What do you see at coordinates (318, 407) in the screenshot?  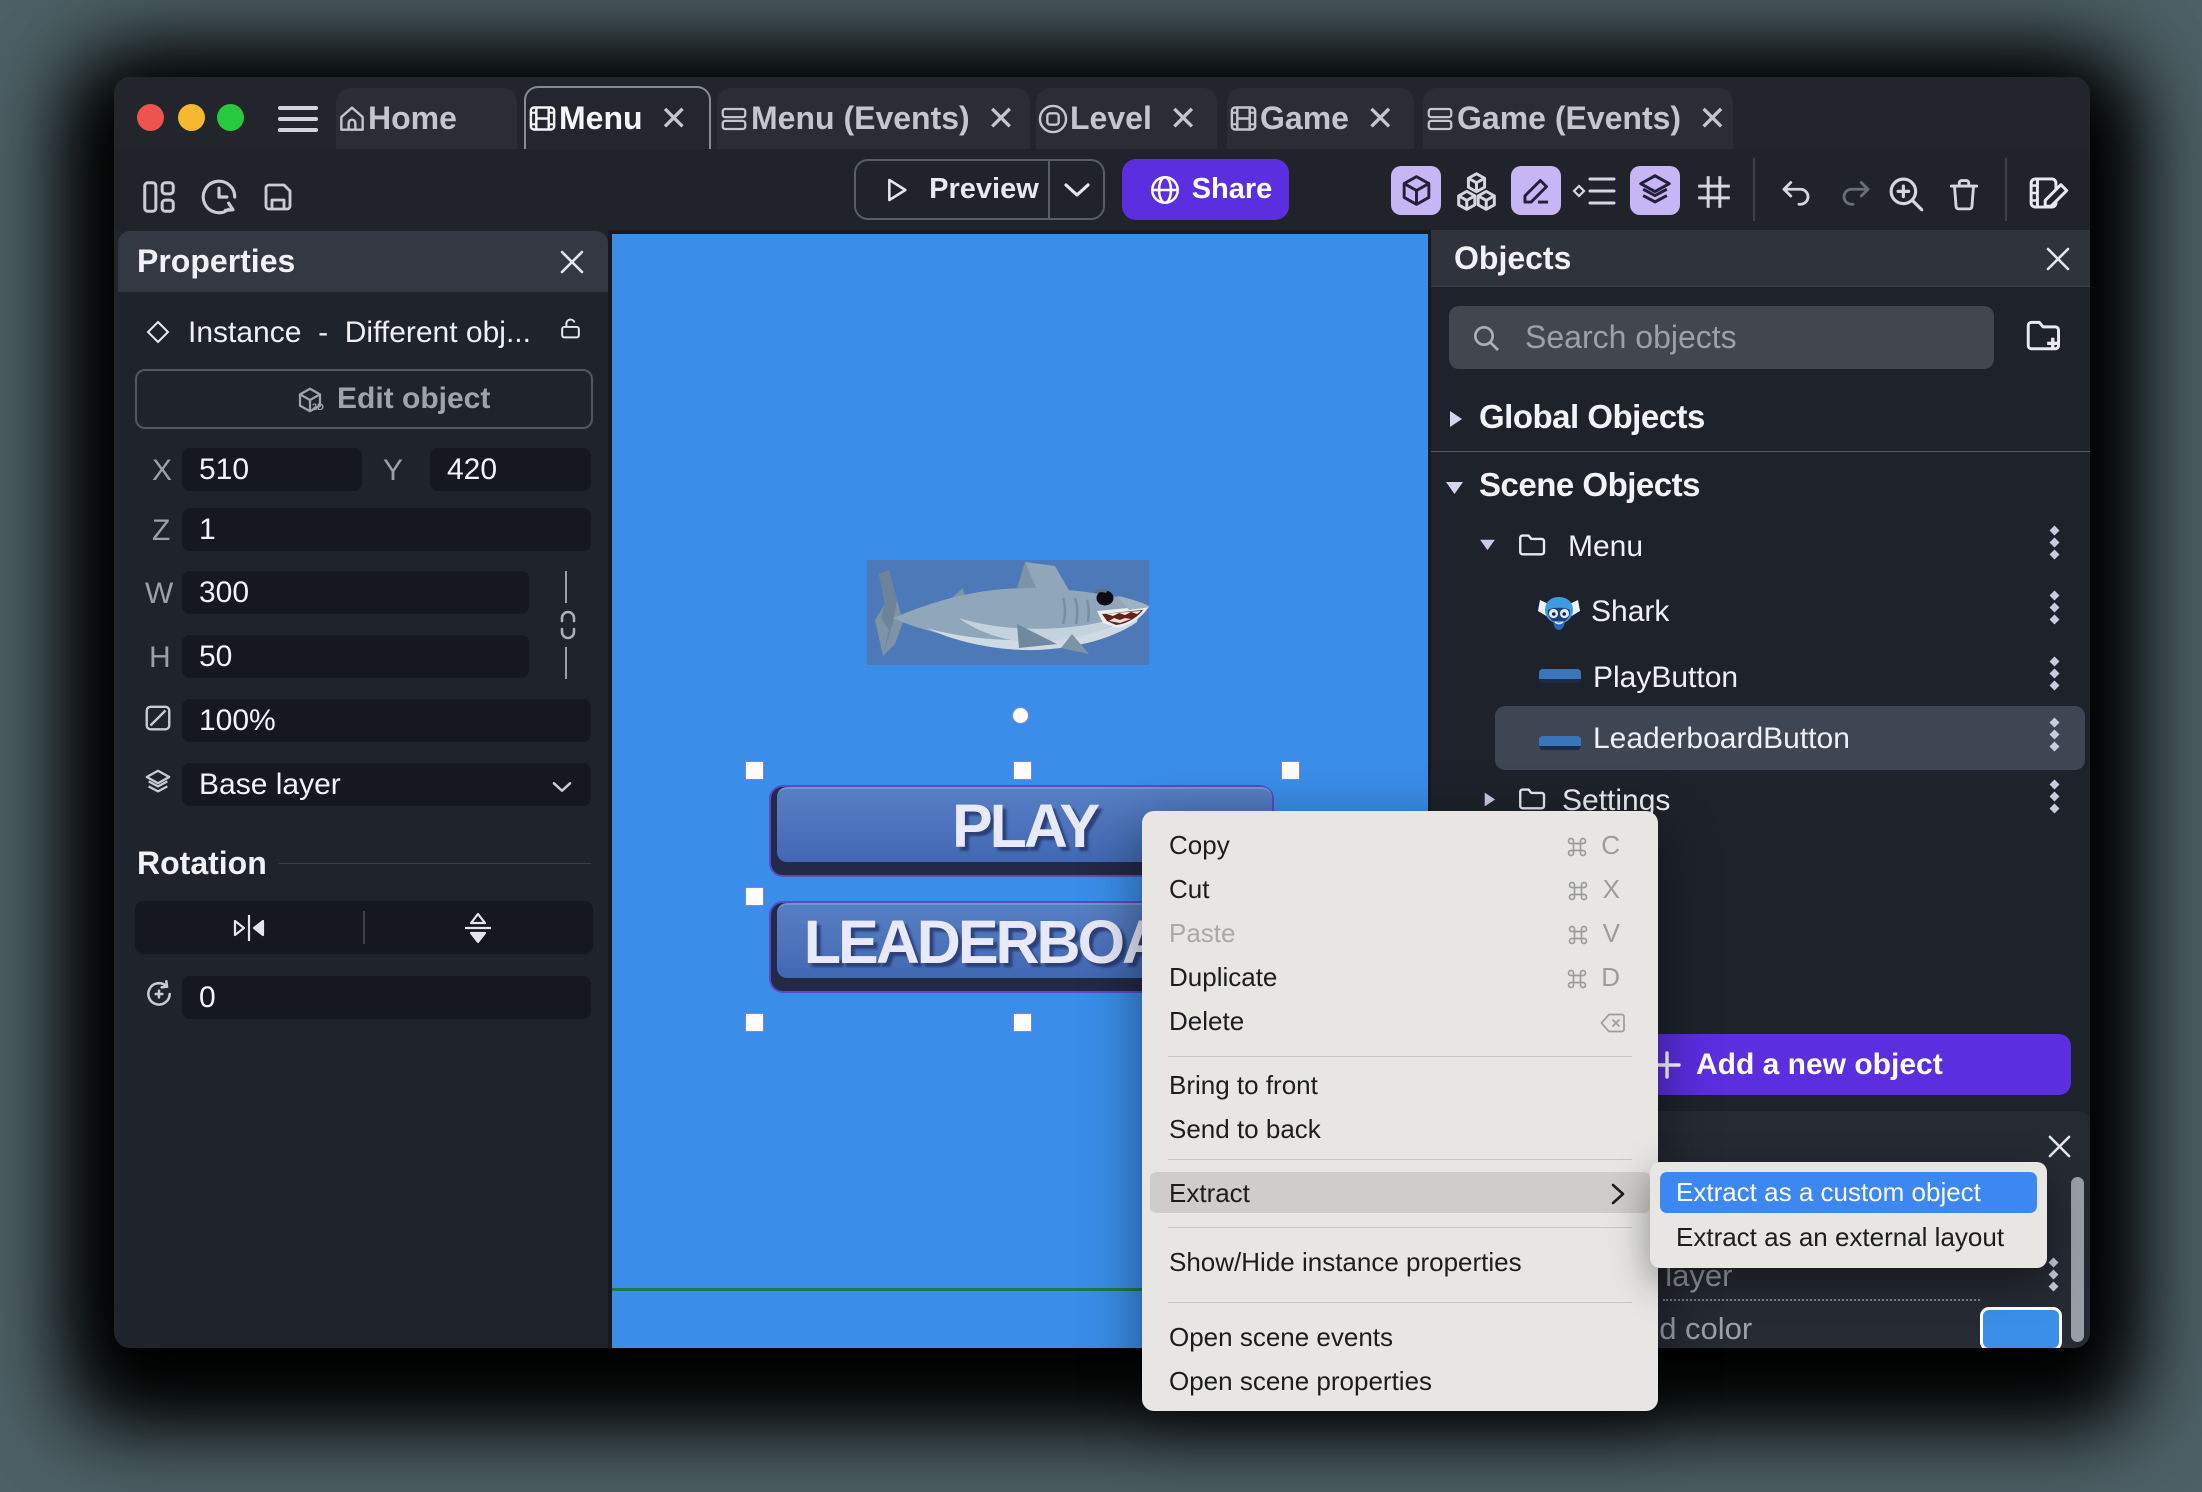 I see `svg-text: 2D` at bounding box center [318, 407].